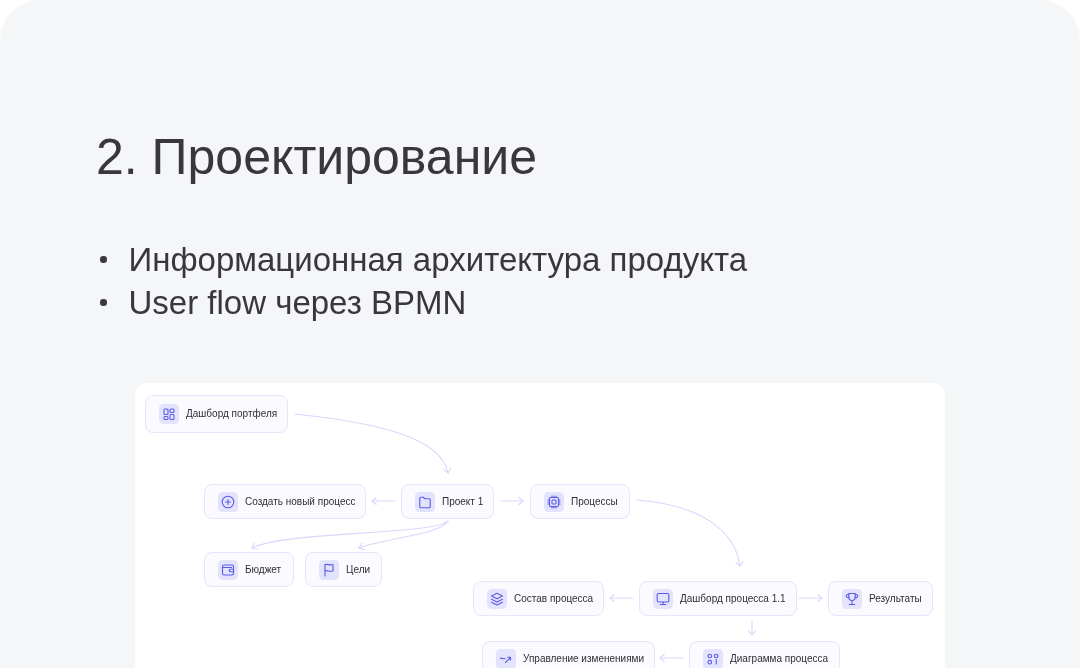 This screenshot has width=1080, height=668. I want to click on node-label: Диаграмма процесса, so click(779, 658).